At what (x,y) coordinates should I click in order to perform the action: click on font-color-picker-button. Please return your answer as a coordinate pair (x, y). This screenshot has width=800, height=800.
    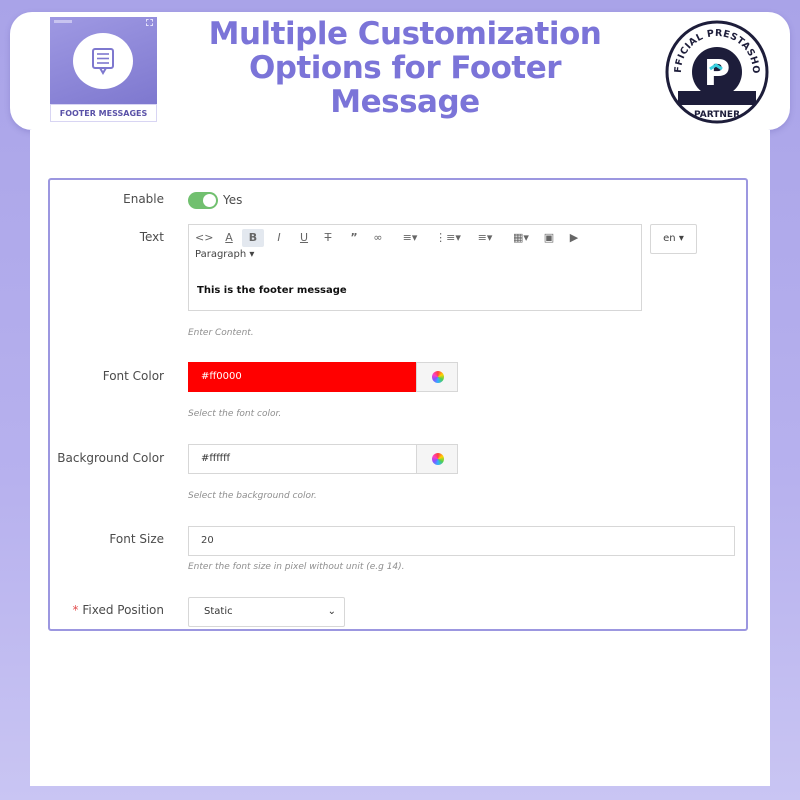
    Looking at the image, I should click on (437, 377).